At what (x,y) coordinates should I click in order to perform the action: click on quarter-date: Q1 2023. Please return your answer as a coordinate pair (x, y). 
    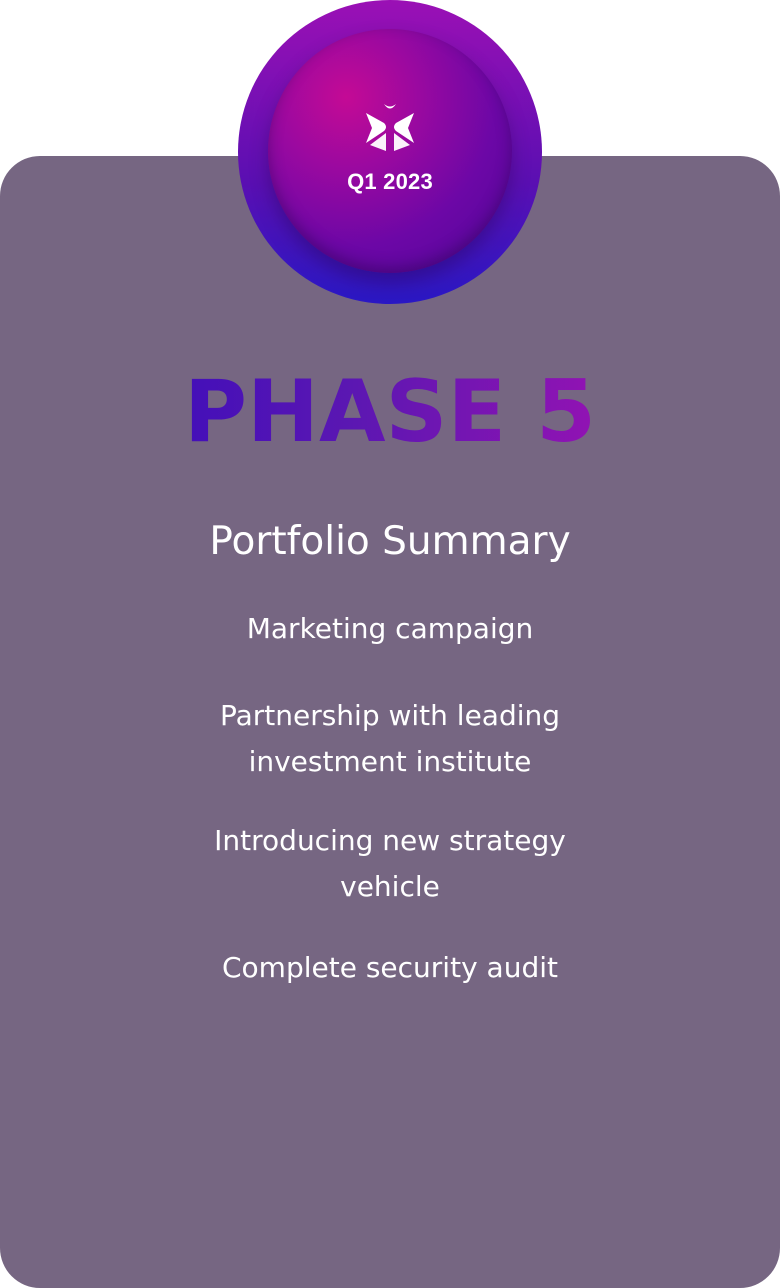
    Looking at the image, I should click on (390, 181).